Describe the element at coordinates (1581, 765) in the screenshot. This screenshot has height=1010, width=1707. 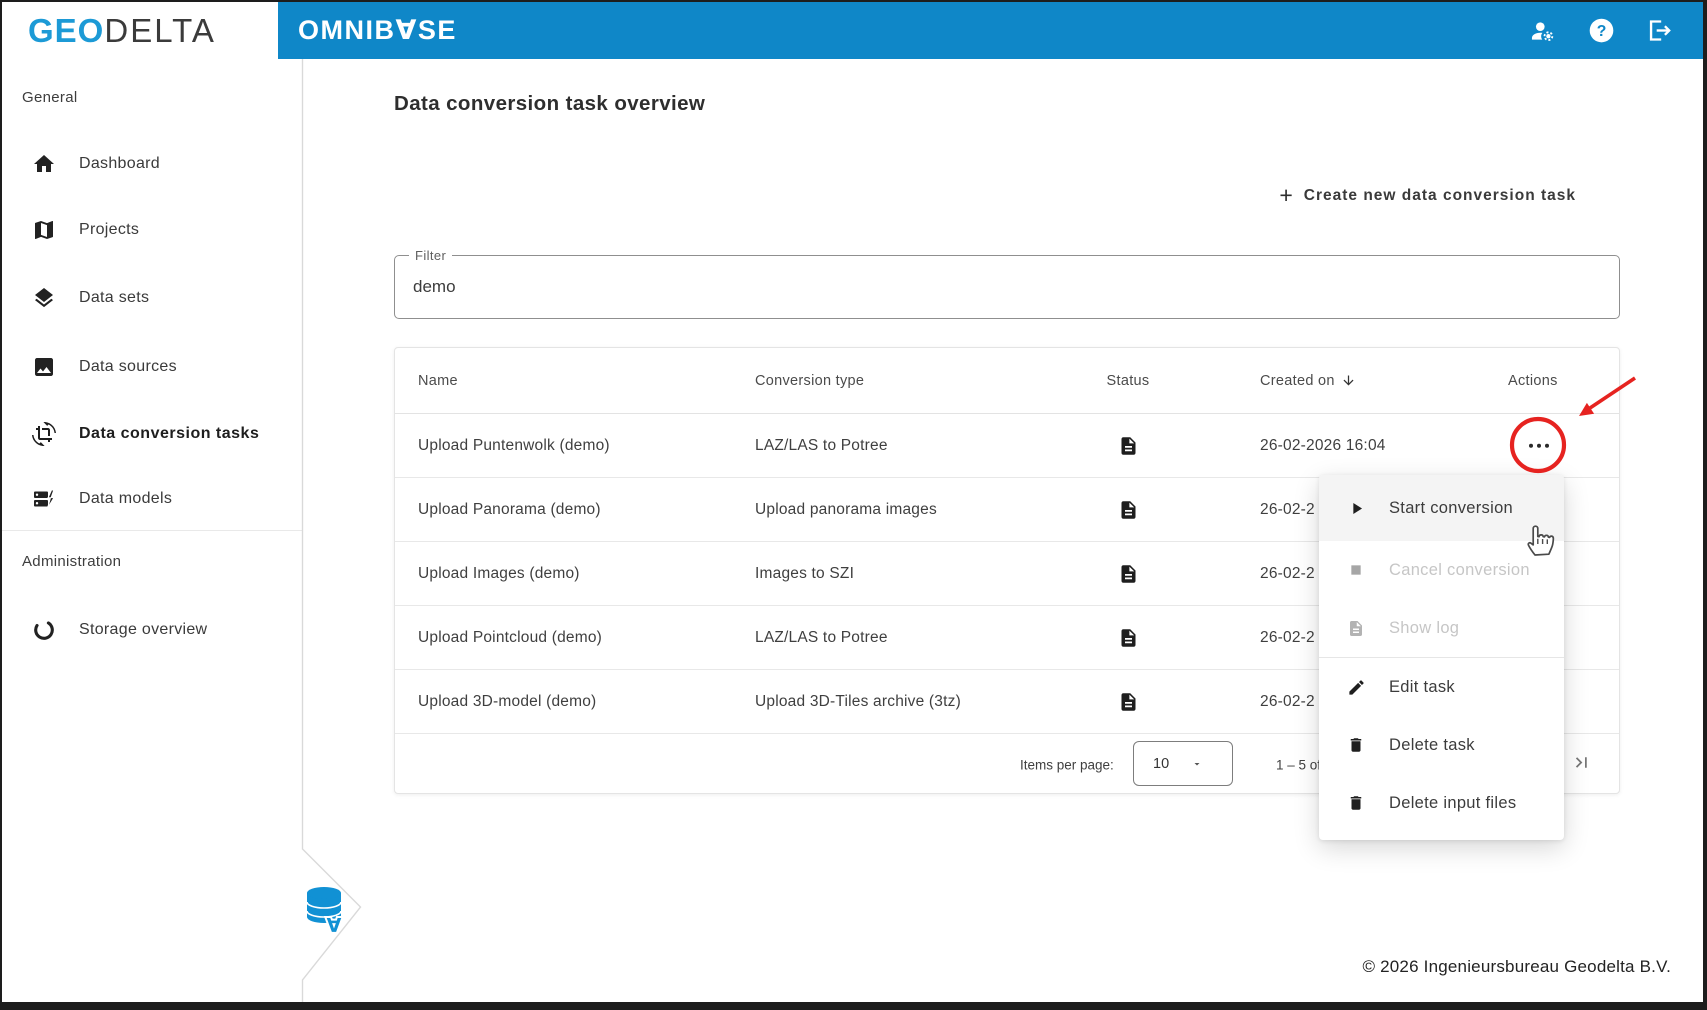
I see `last-page-button` at that location.